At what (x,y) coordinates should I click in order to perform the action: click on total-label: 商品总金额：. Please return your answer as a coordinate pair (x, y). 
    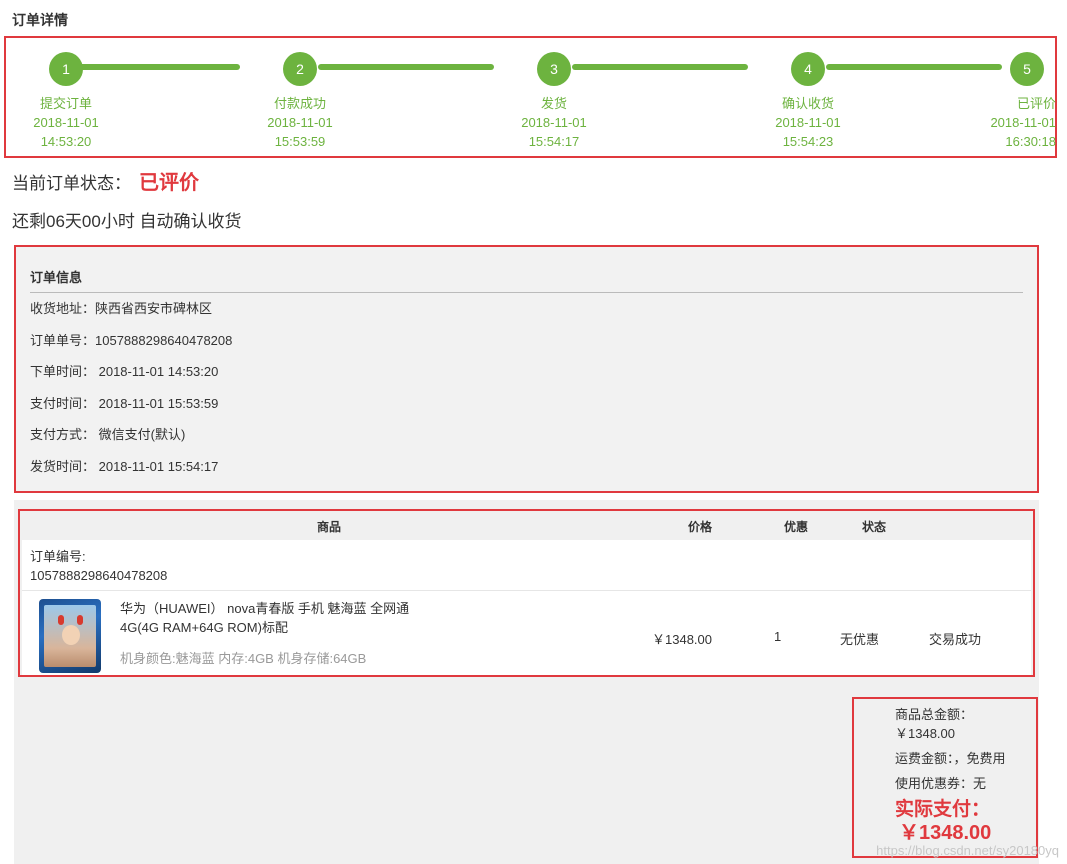
    Looking at the image, I should click on (934, 714).